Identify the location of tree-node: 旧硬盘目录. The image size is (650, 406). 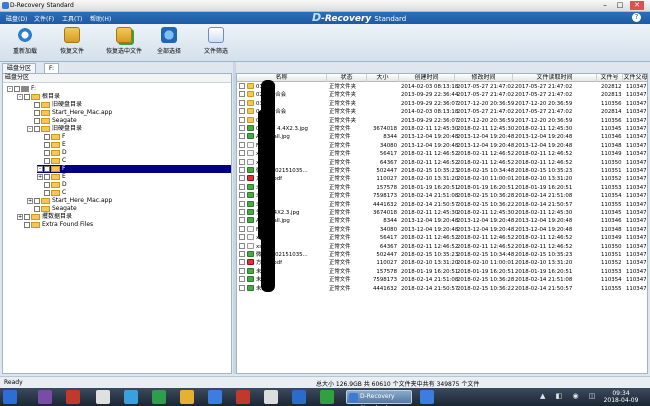
(129, 105).